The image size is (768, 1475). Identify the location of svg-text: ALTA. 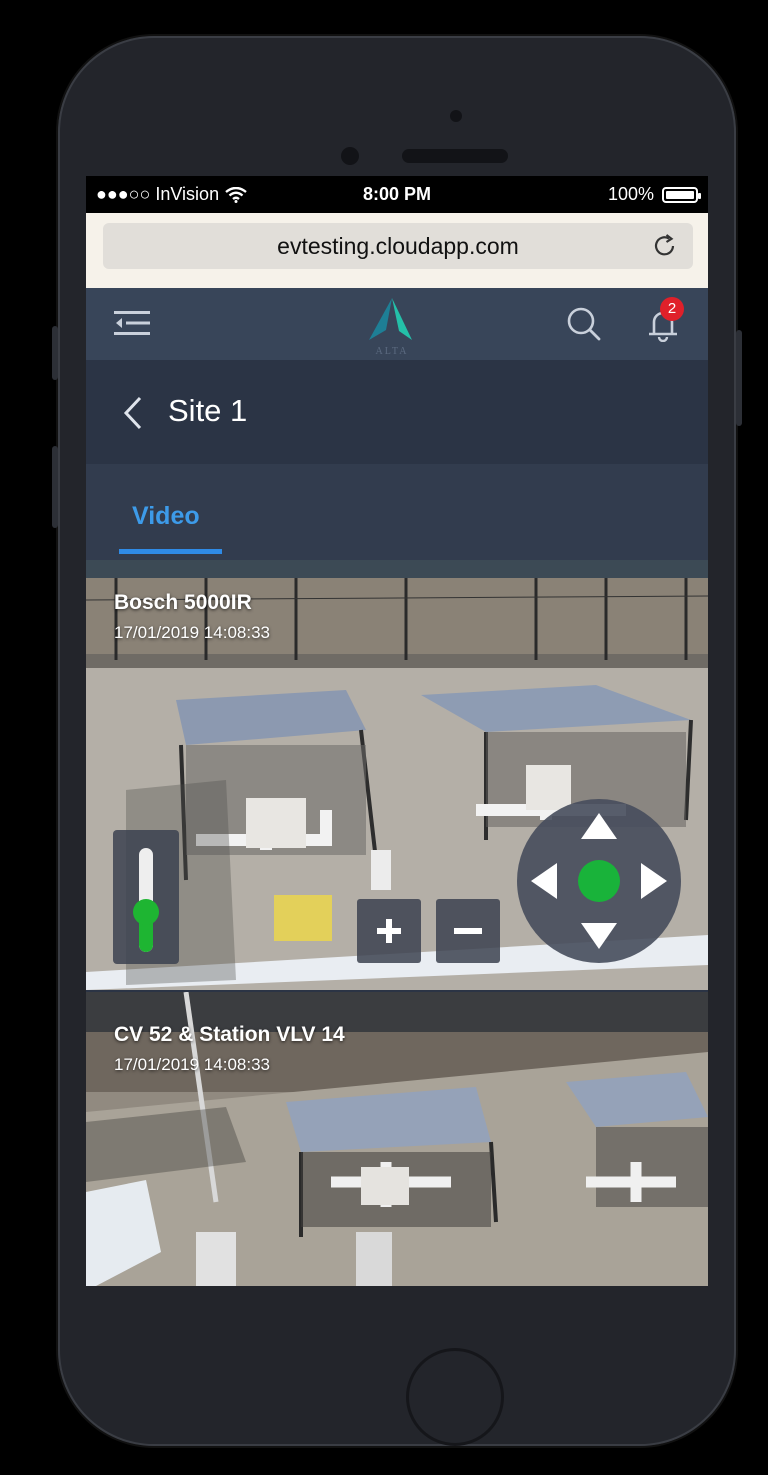
(392, 351).